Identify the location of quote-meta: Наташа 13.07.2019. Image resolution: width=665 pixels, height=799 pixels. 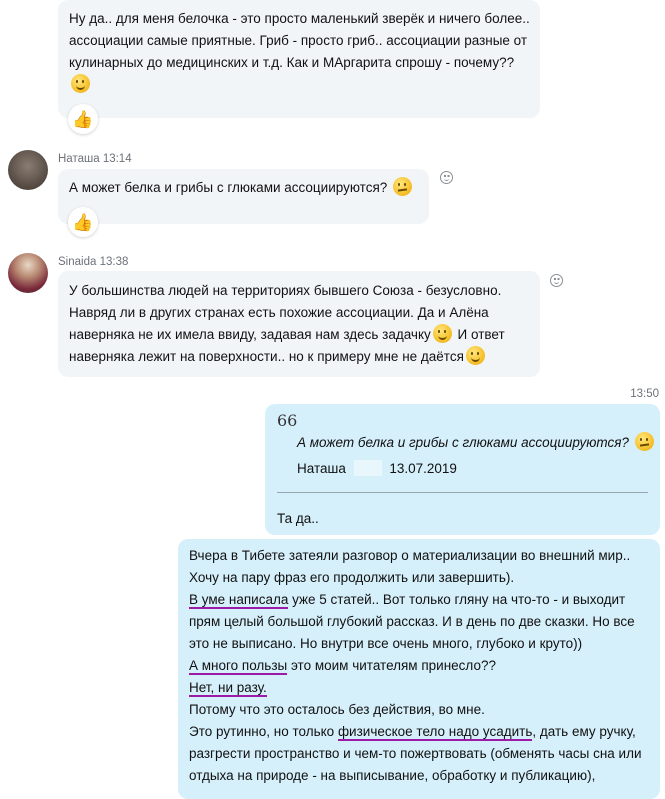
(377, 469).